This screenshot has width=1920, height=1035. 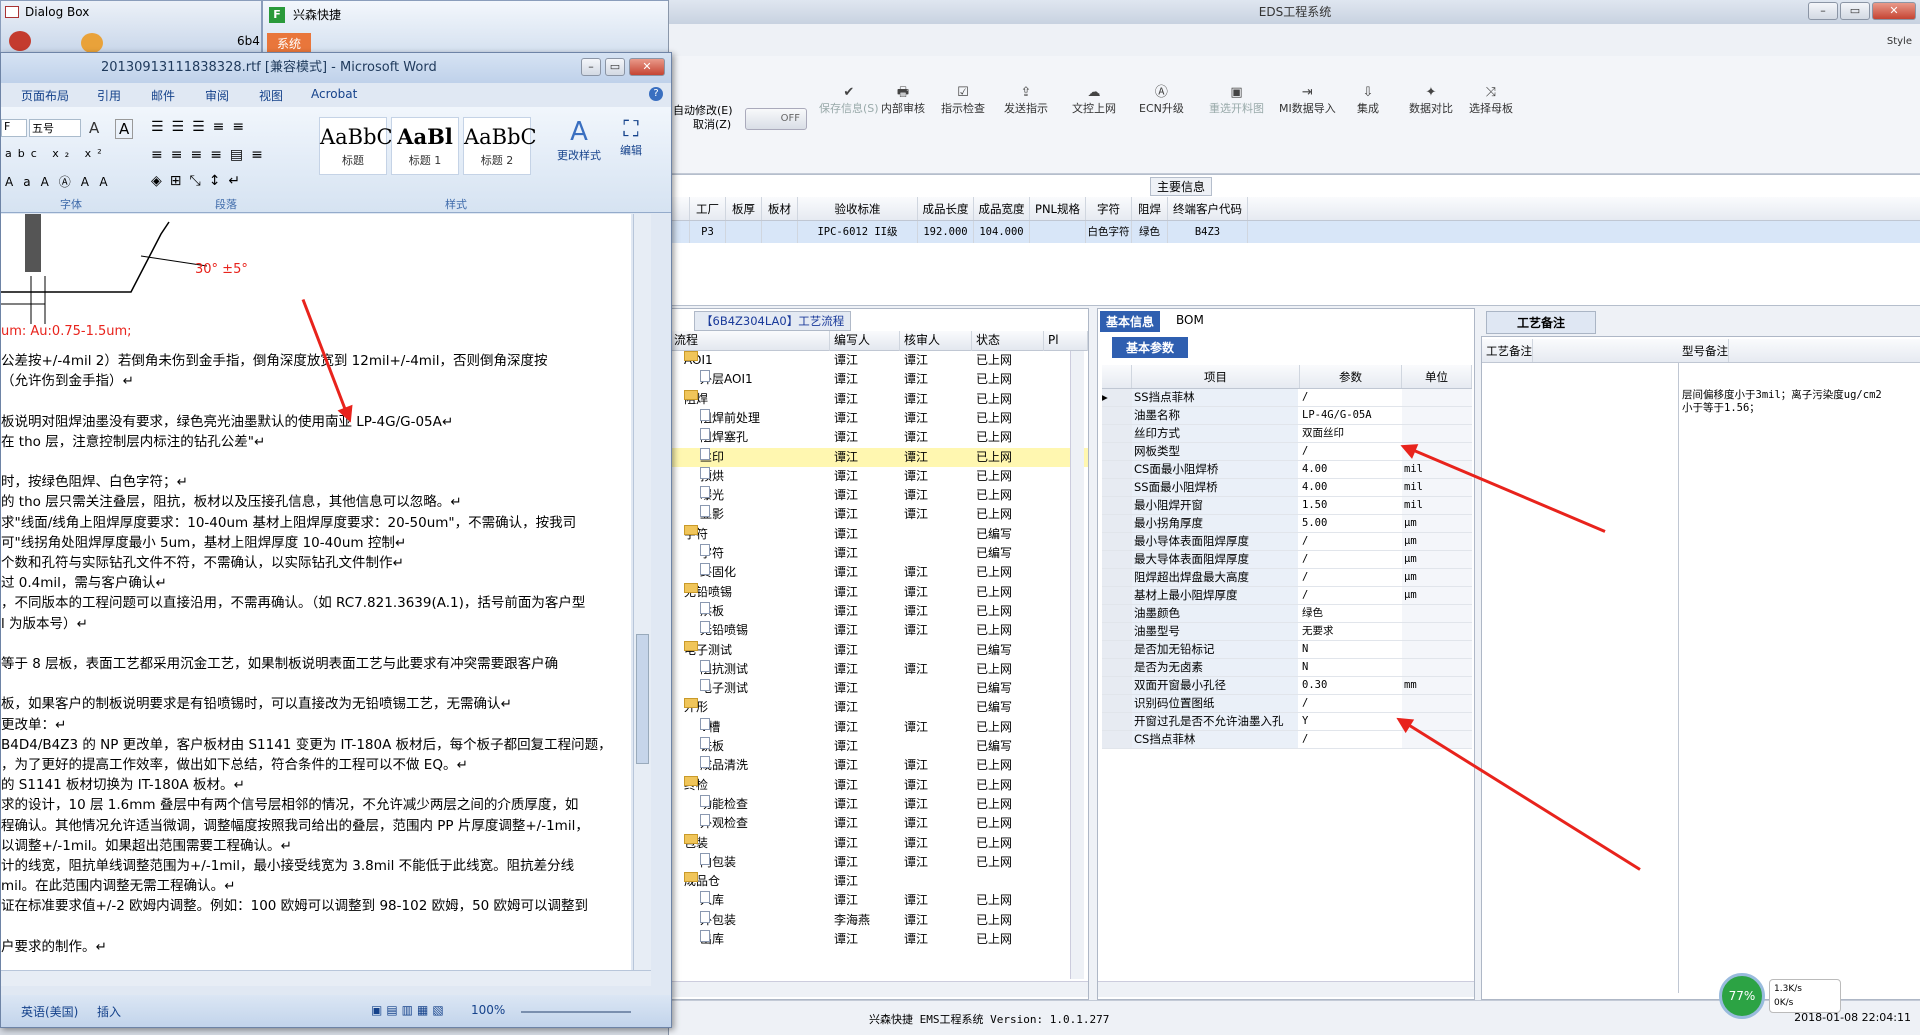 I want to click on font-grow-icon: A, so click(x=94, y=128).